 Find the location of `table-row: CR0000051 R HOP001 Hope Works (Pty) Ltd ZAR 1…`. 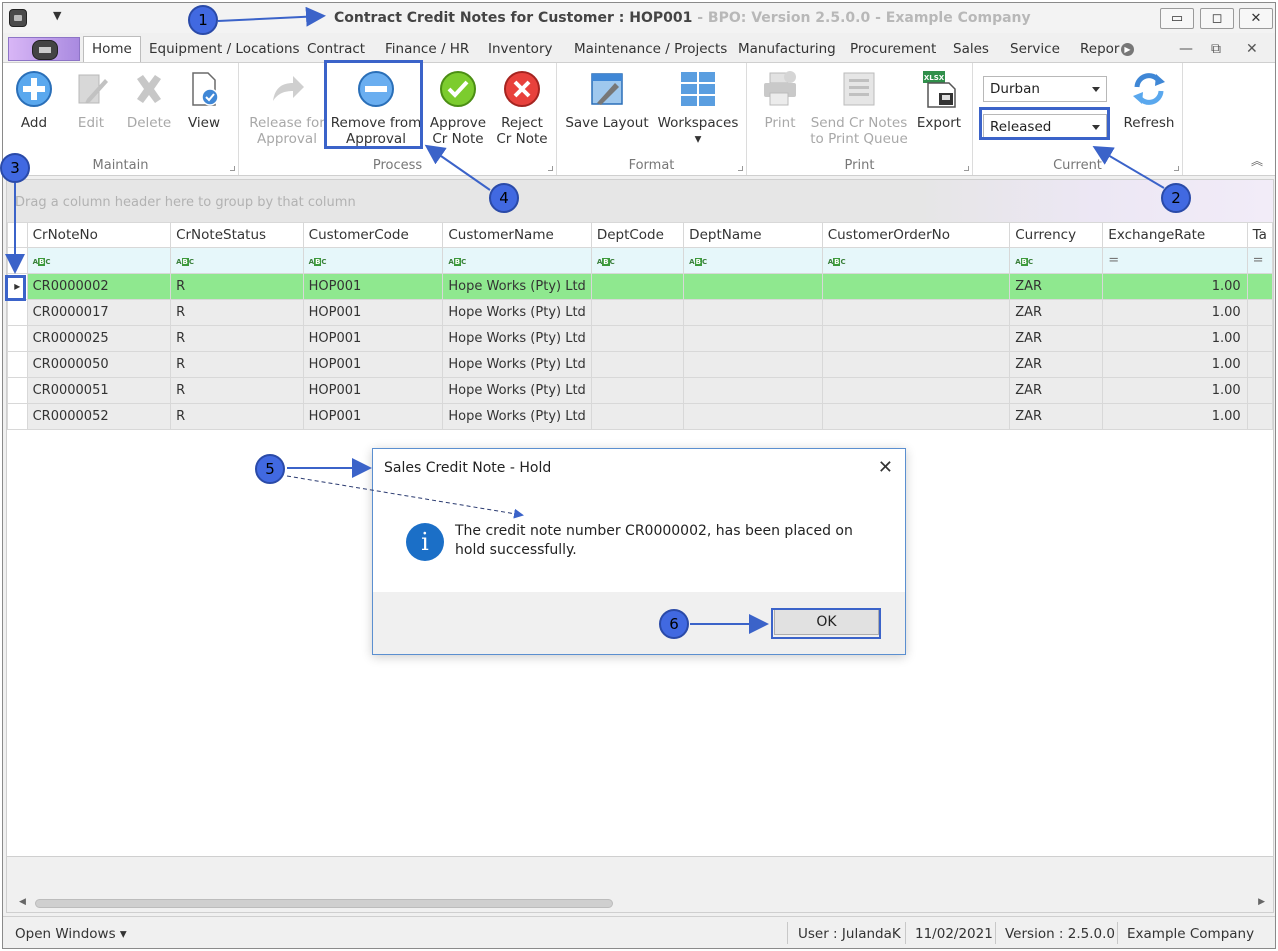

table-row: CR0000051 R HOP001 Hope Works (Pty) Ltd ZAR 1… is located at coordinates (640, 390).